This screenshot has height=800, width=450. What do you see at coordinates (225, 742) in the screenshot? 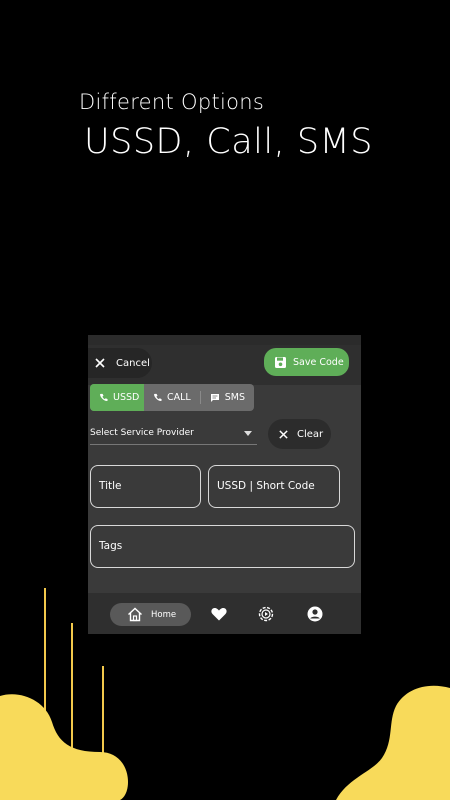
I see `decor-blobs` at bounding box center [225, 742].